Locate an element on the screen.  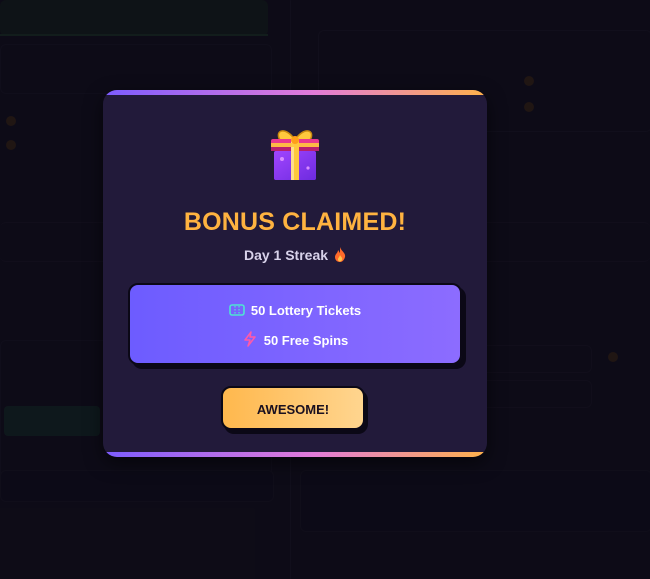
streak-label: Day 1 Streak is located at coordinates (295, 256).